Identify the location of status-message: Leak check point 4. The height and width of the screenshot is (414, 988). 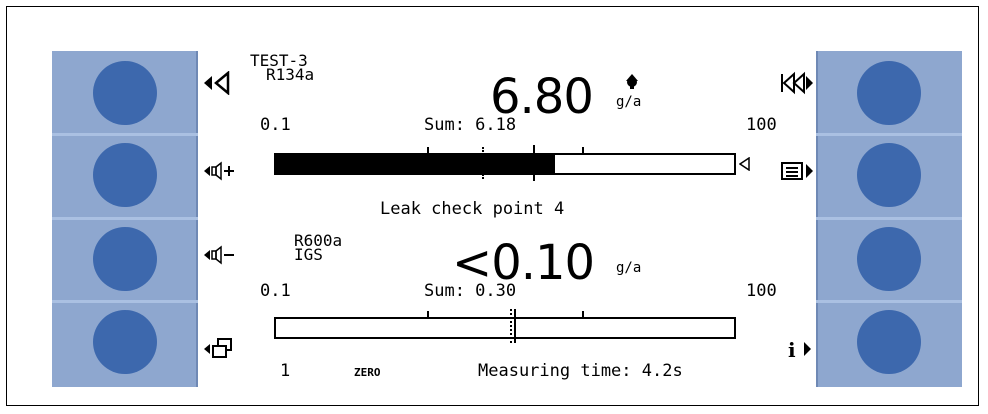
(472, 209).